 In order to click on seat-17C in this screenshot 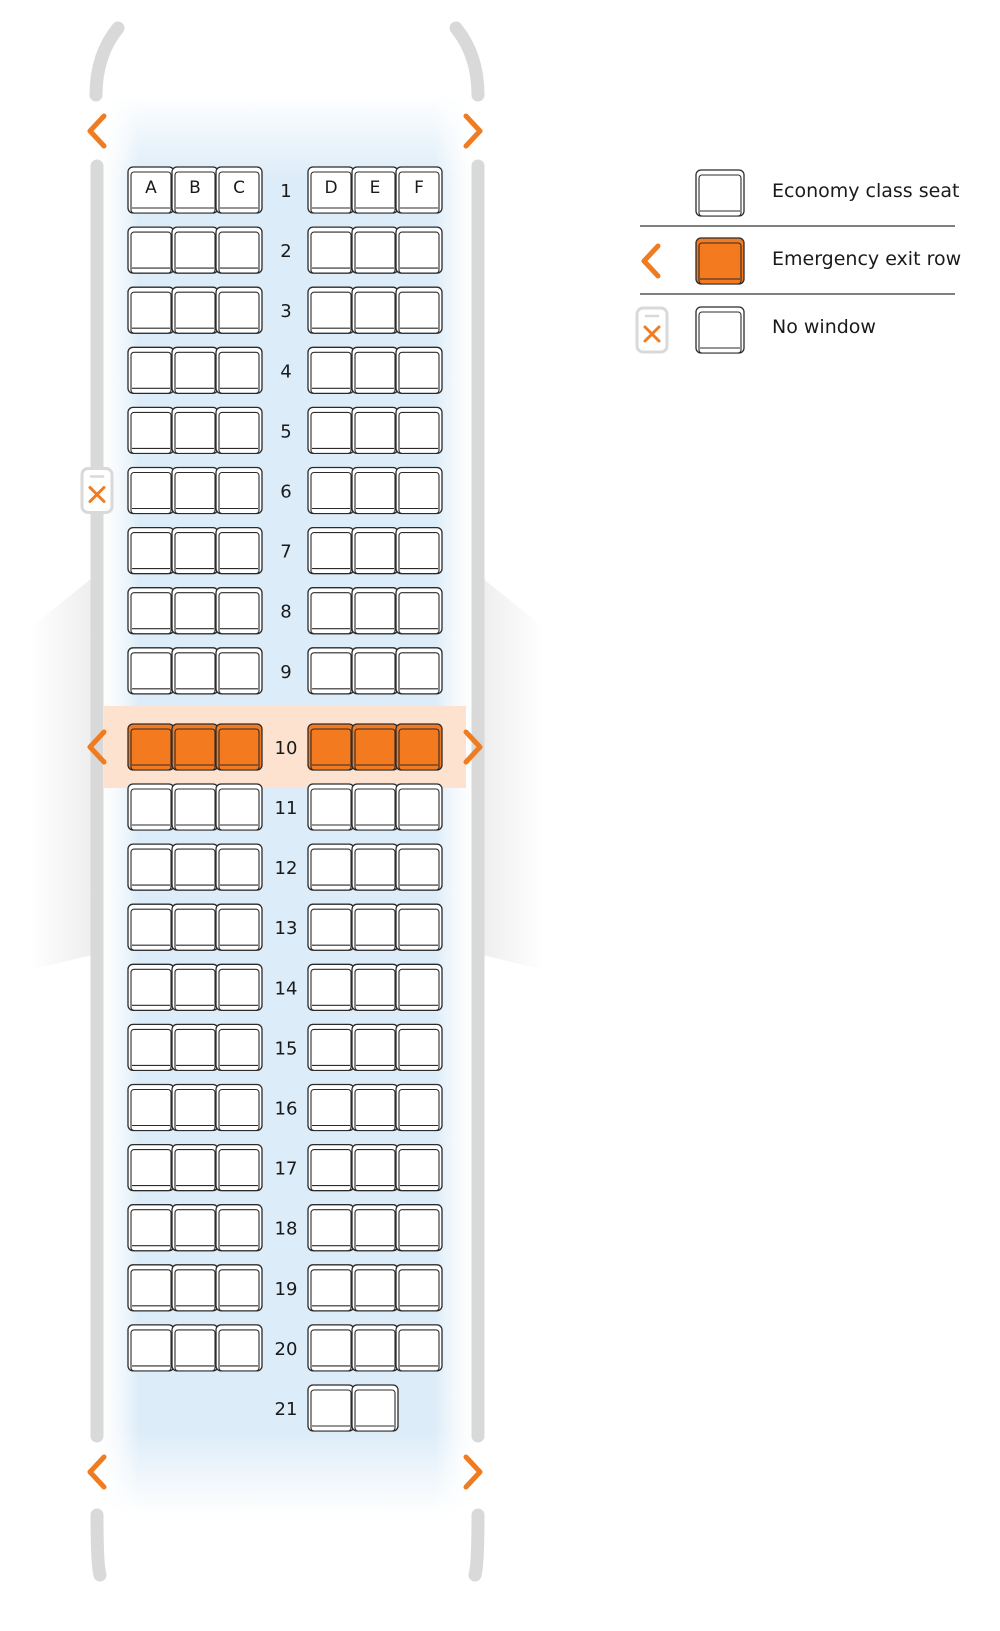, I will do `click(239, 1167)`.